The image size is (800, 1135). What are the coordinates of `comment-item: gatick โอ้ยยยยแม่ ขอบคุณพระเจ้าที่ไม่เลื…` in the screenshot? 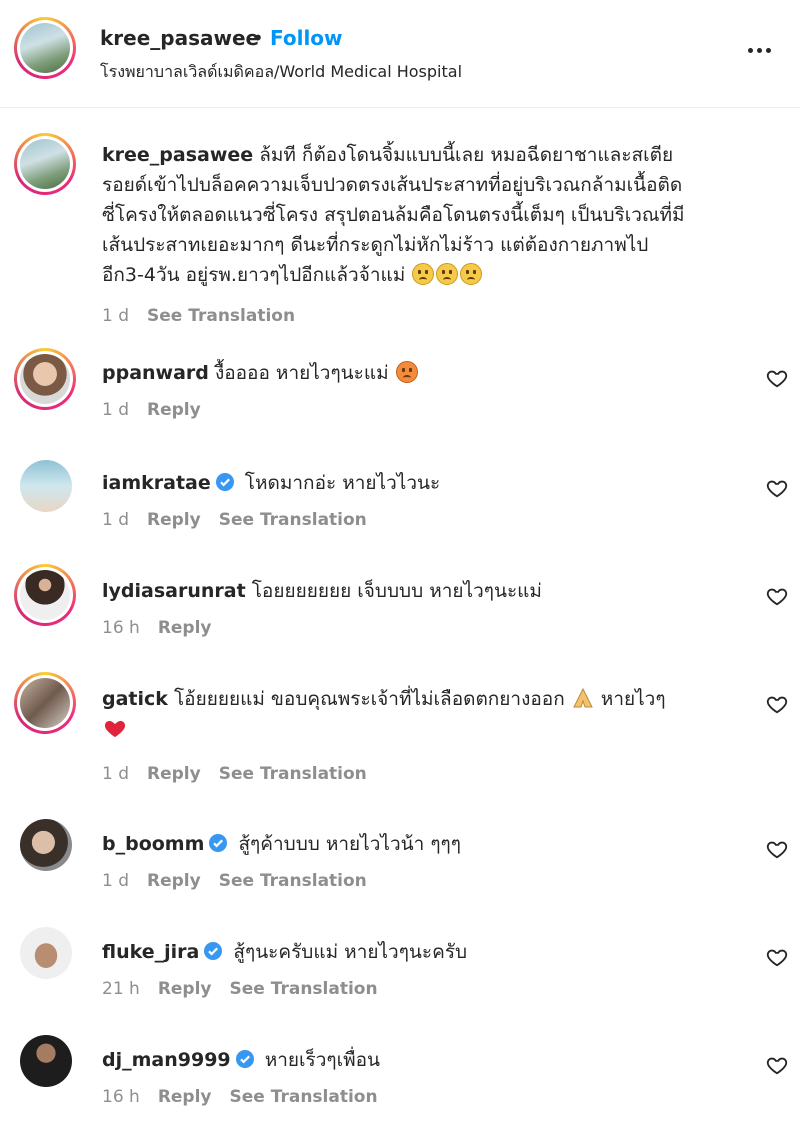 It's located at (400, 745).